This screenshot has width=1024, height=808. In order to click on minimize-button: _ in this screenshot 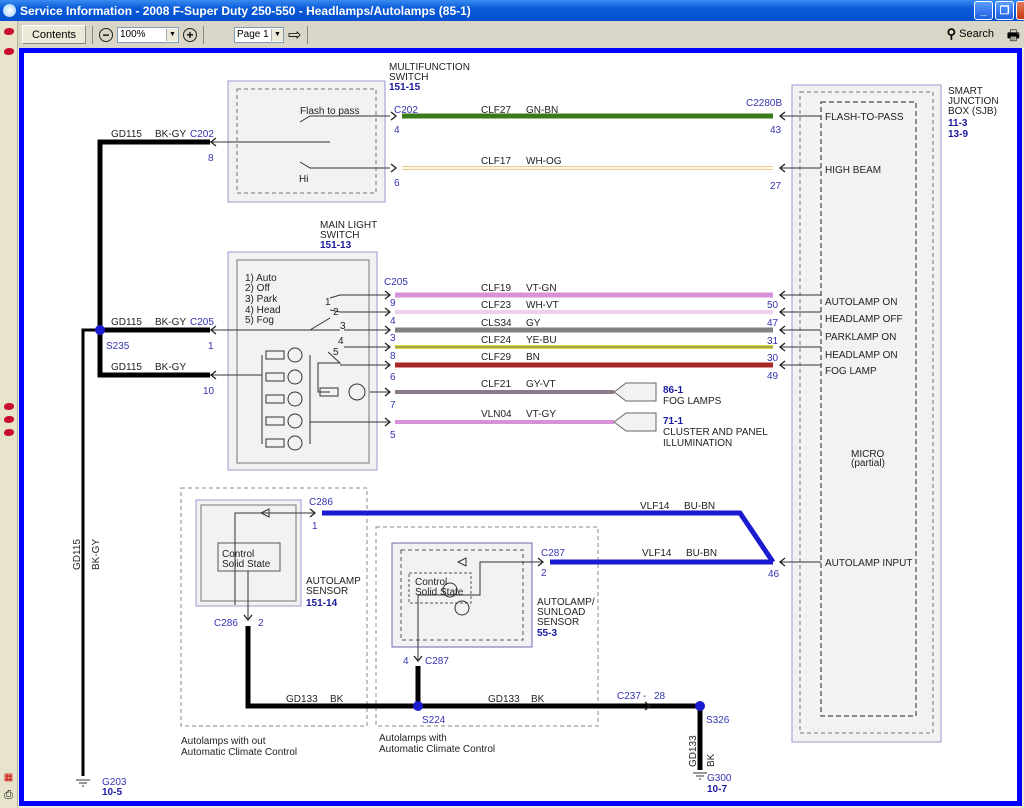, I will do `click(983, 10)`.